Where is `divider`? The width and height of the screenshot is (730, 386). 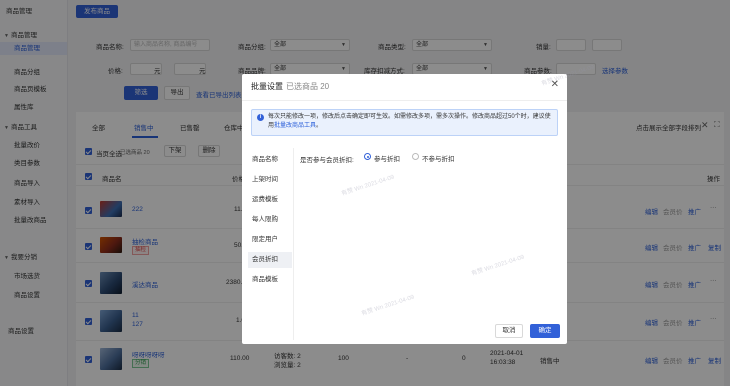
divider is located at coordinates (404, 100).